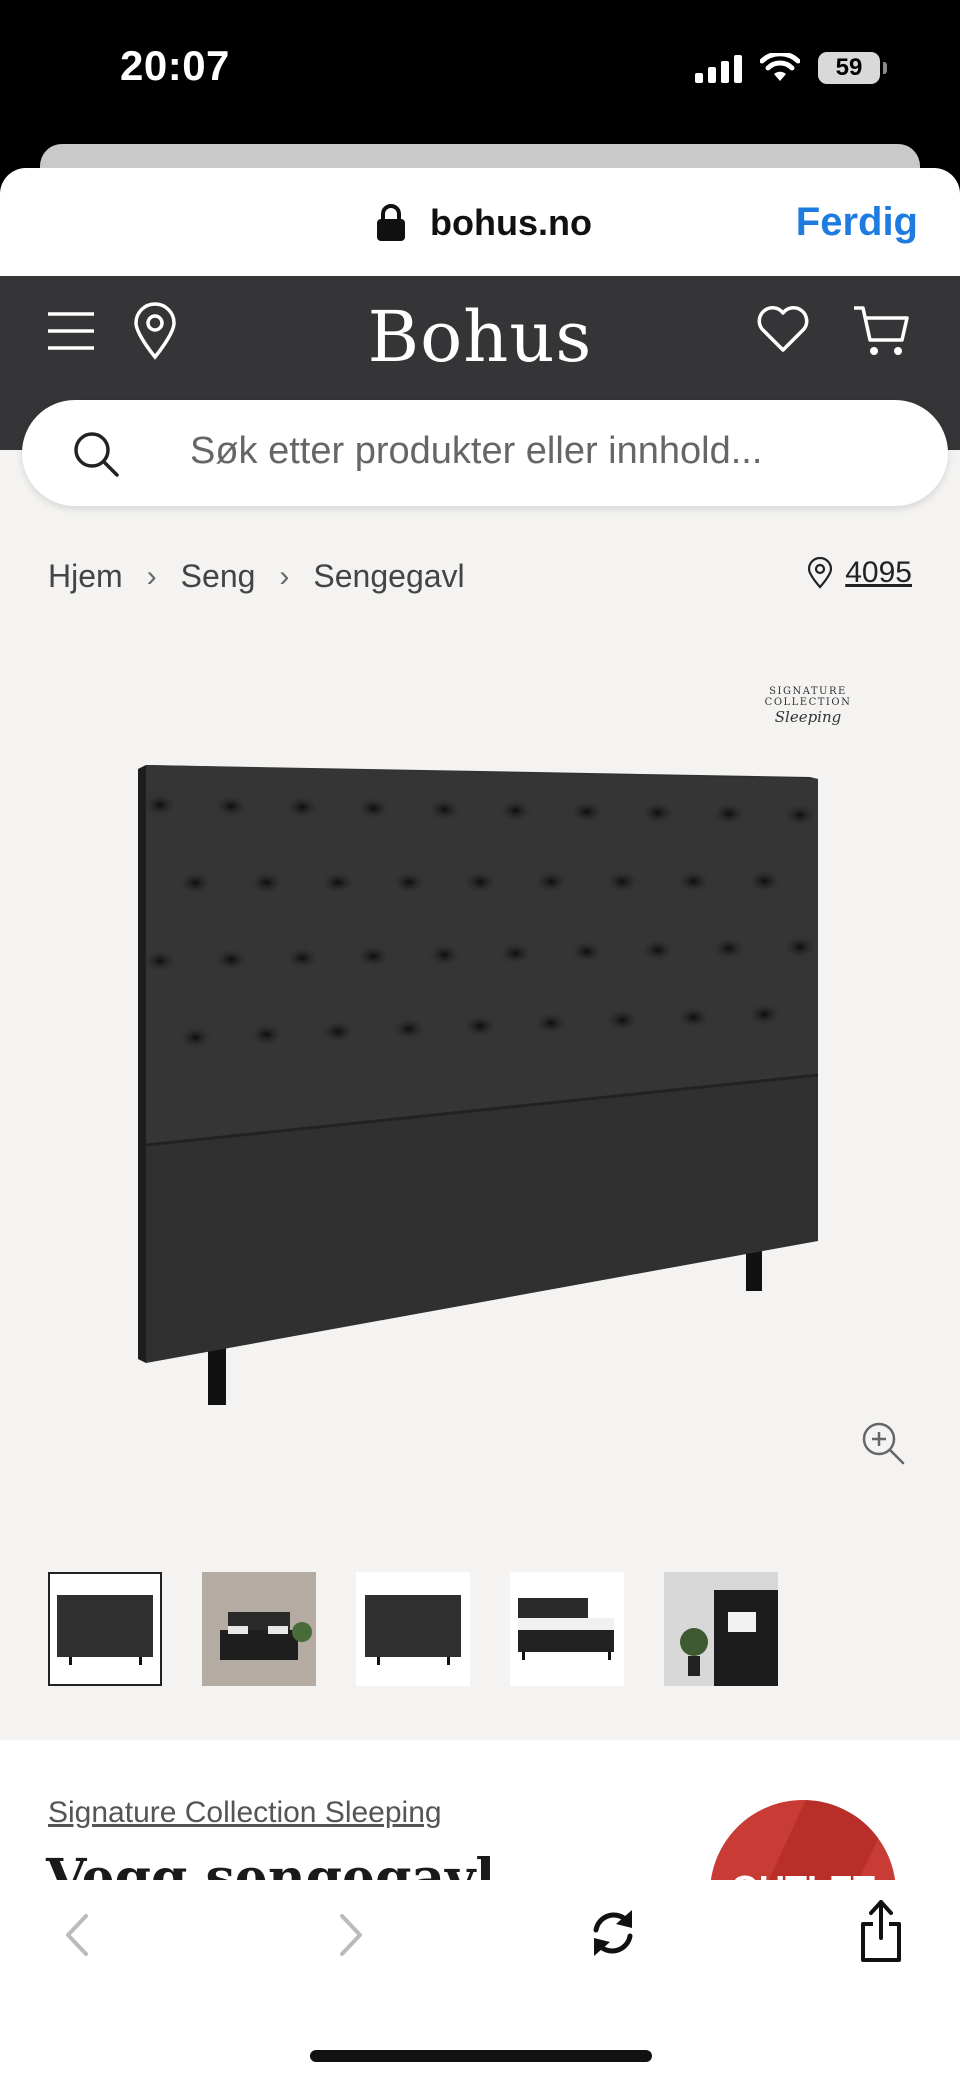  What do you see at coordinates (388, 576) in the screenshot?
I see `breadcrumb-sengegavl: Sengegavl` at bounding box center [388, 576].